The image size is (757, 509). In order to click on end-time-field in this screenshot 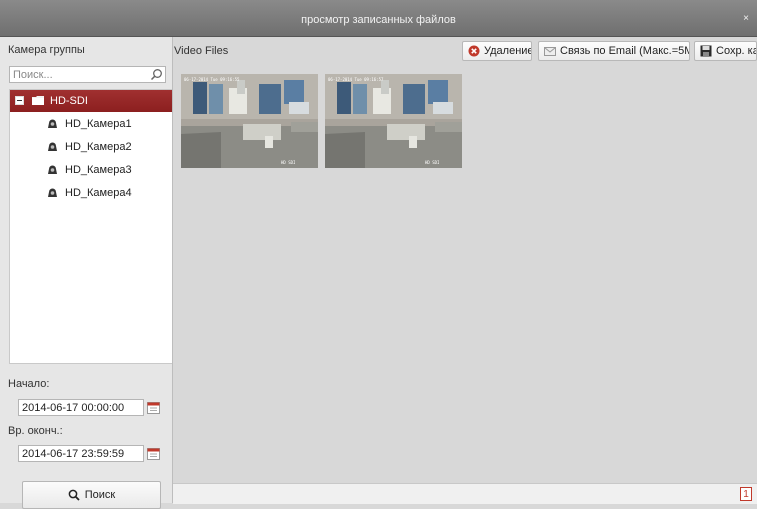, I will do `click(81, 453)`.